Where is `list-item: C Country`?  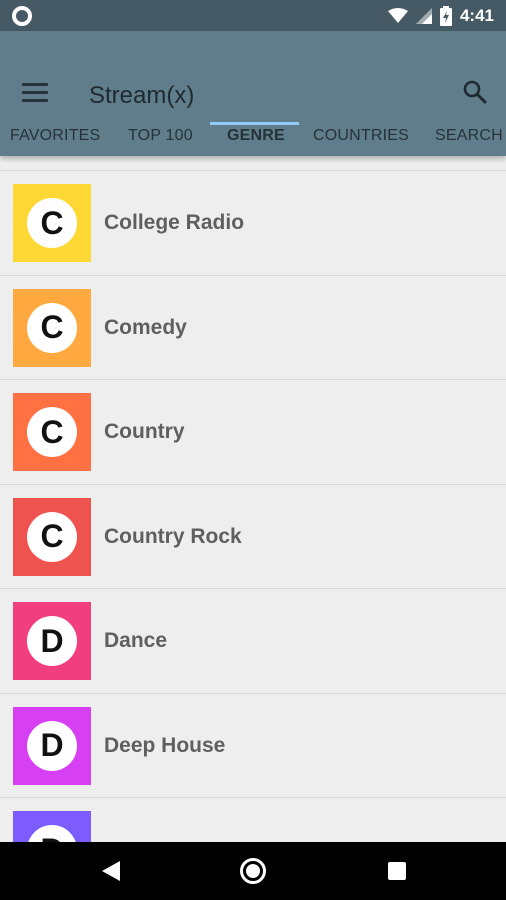
list-item: C Country is located at coordinates (253, 432).